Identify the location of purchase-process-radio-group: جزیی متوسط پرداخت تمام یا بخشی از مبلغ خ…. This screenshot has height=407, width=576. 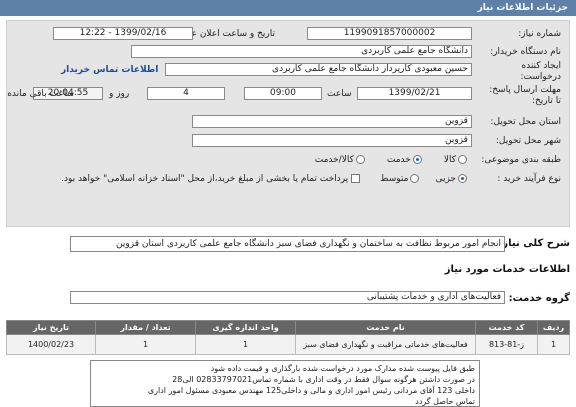
(264, 179).